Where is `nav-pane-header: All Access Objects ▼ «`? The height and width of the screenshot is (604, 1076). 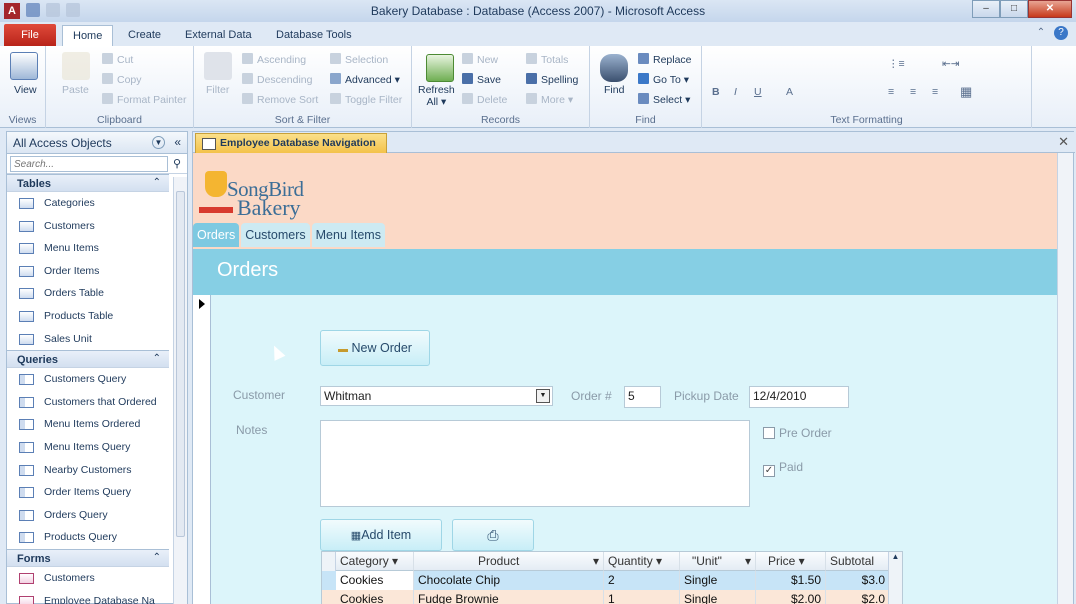 nav-pane-header: All Access Objects ▼ « is located at coordinates (97, 143).